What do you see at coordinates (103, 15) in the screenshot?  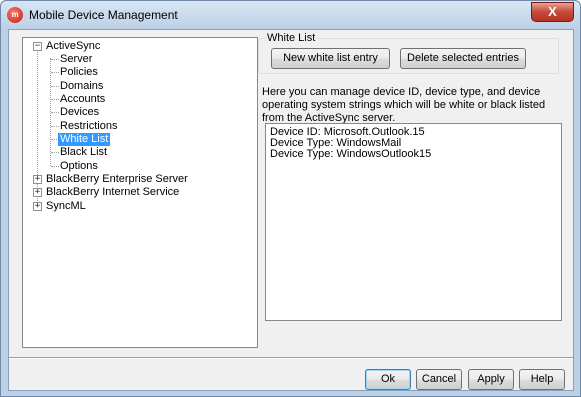 I see `window-title: Mobile Device Management` at bounding box center [103, 15].